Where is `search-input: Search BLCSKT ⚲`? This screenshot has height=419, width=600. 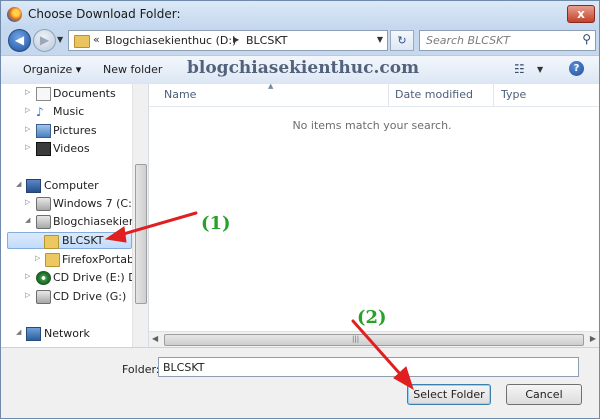 search-input: Search BLCSKT ⚲ is located at coordinates (507, 40).